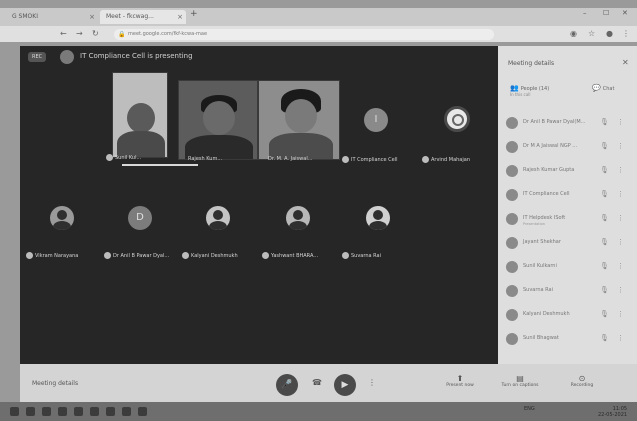 The width and height of the screenshot is (637, 421). Describe the element at coordinates (287, 385) in the screenshot. I see `microphone-toggle-icon: 🎤` at that location.